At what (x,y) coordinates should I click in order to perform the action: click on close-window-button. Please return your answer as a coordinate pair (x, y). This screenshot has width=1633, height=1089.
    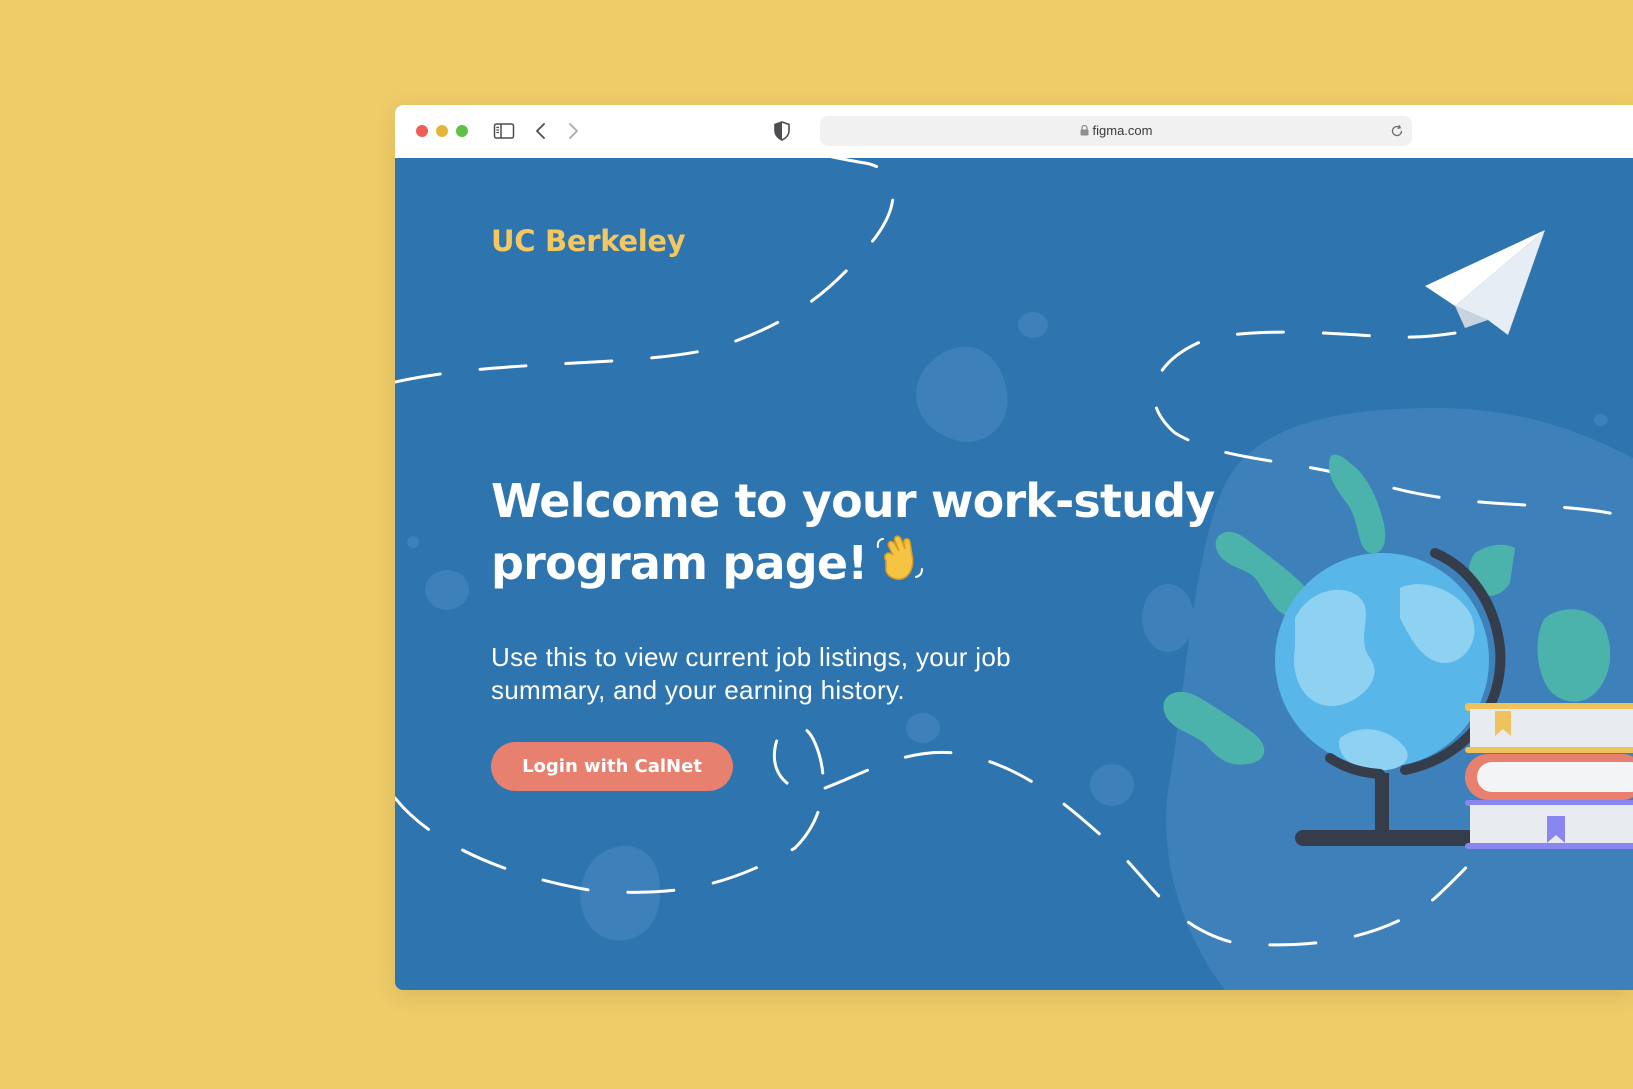
    Looking at the image, I should click on (422, 131).